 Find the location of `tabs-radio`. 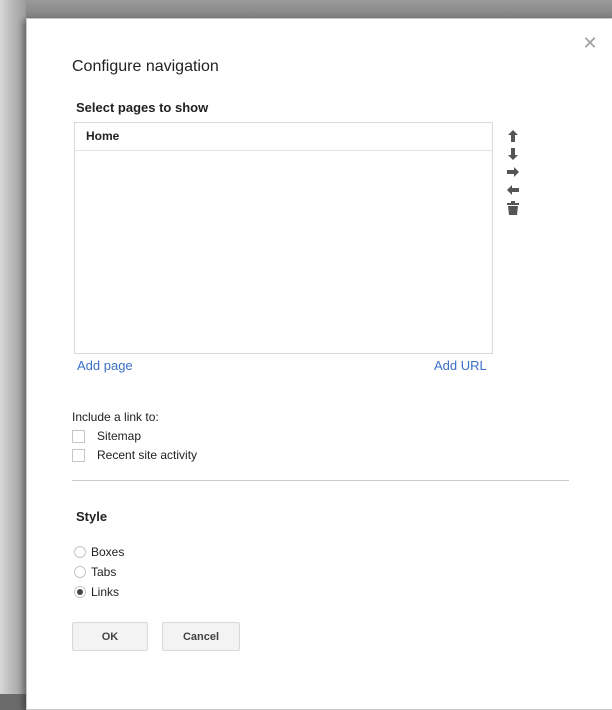

tabs-radio is located at coordinates (80, 572).